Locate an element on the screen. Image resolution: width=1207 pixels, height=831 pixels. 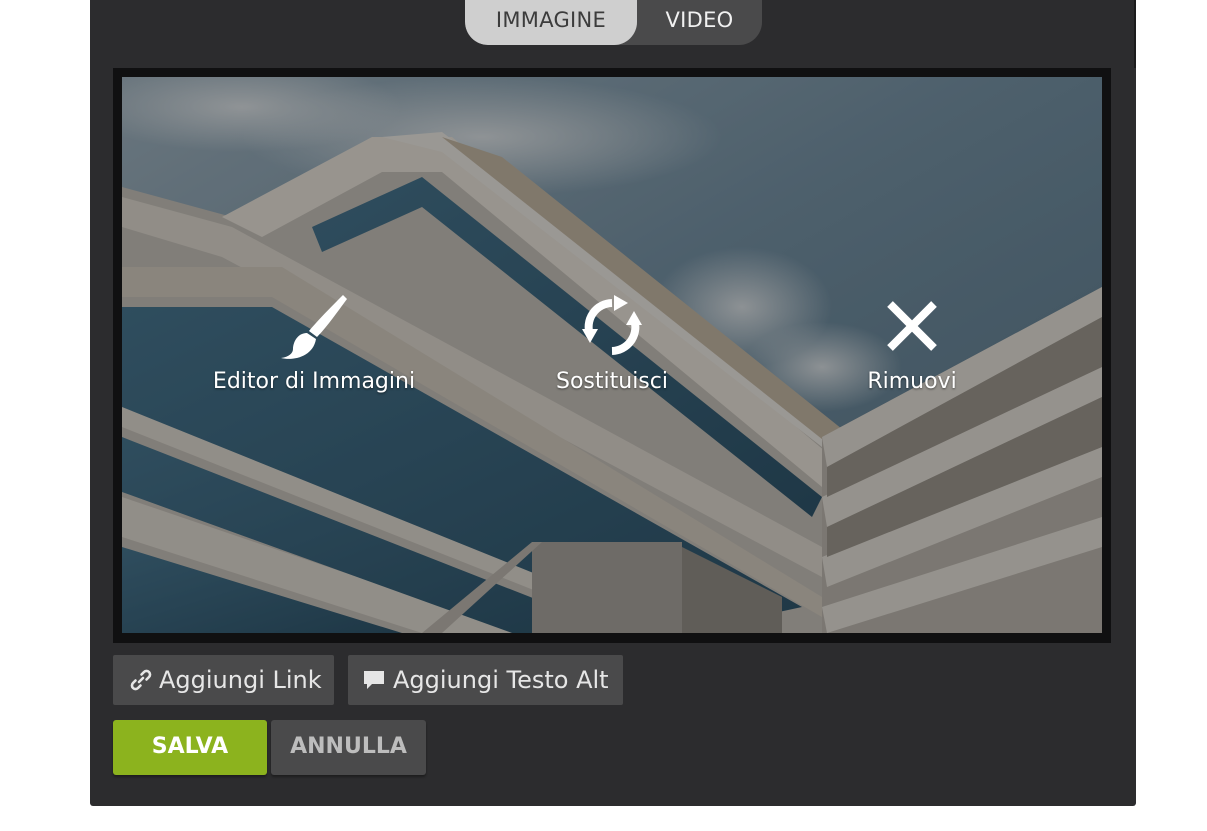
refresh-icon is located at coordinates (612, 325).